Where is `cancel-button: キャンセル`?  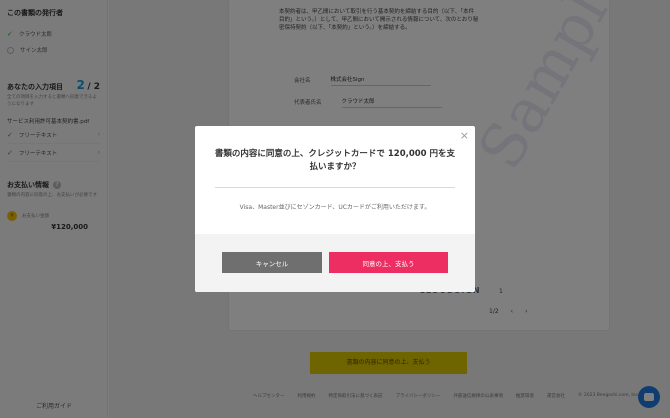
cancel-button: キャンセル is located at coordinates (272, 262).